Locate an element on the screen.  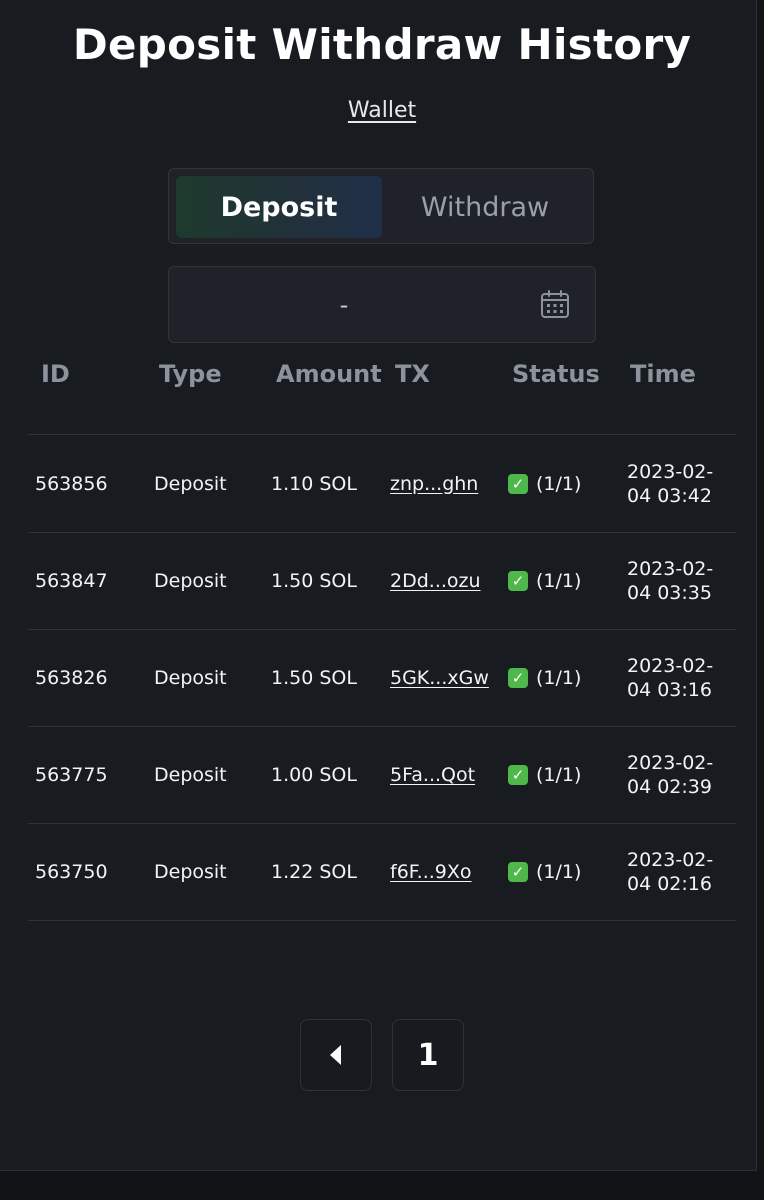
tx-link: 2Dd...ozu is located at coordinates (435, 581).